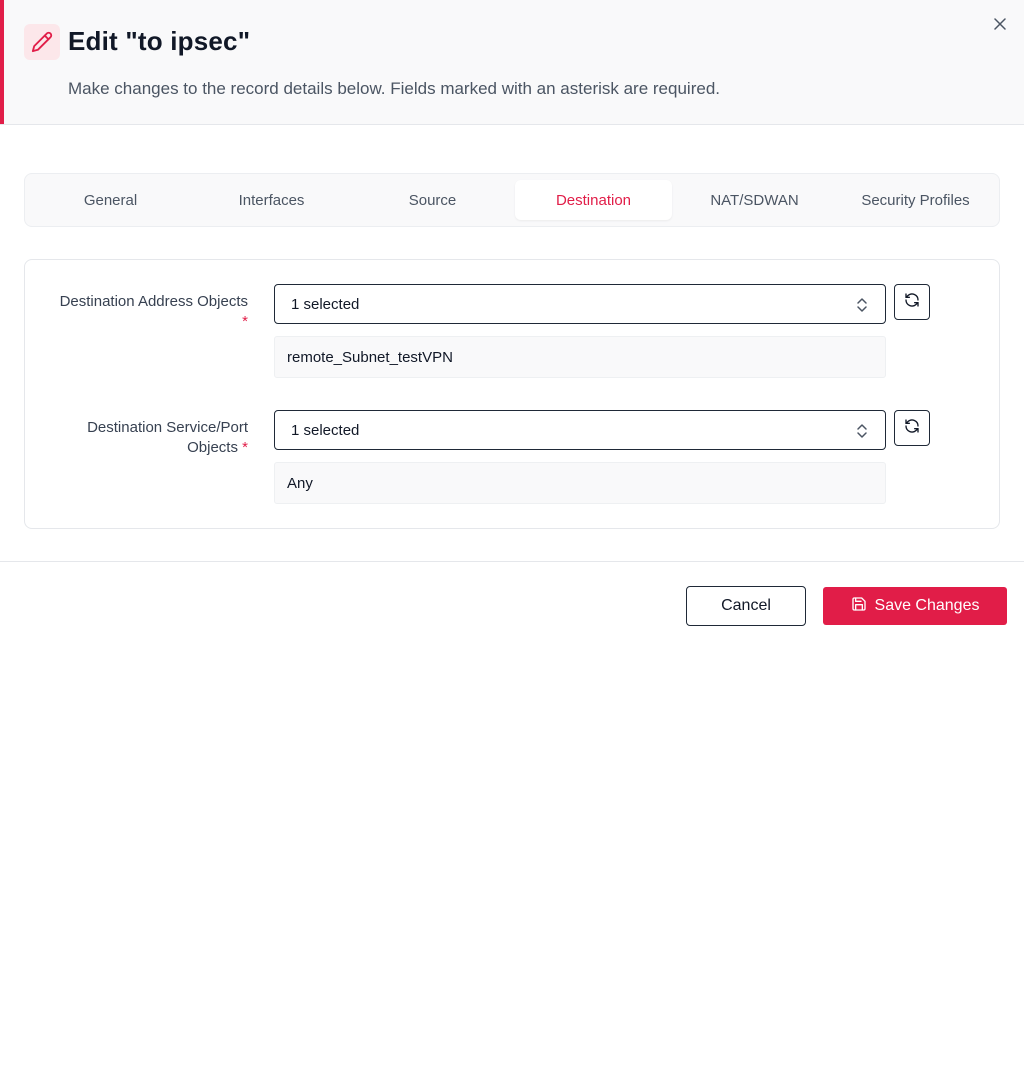 The width and height of the screenshot is (1024, 1080). What do you see at coordinates (580, 430) in the screenshot?
I see `dest-service-select: 1 selected` at bounding box center [580, 430].